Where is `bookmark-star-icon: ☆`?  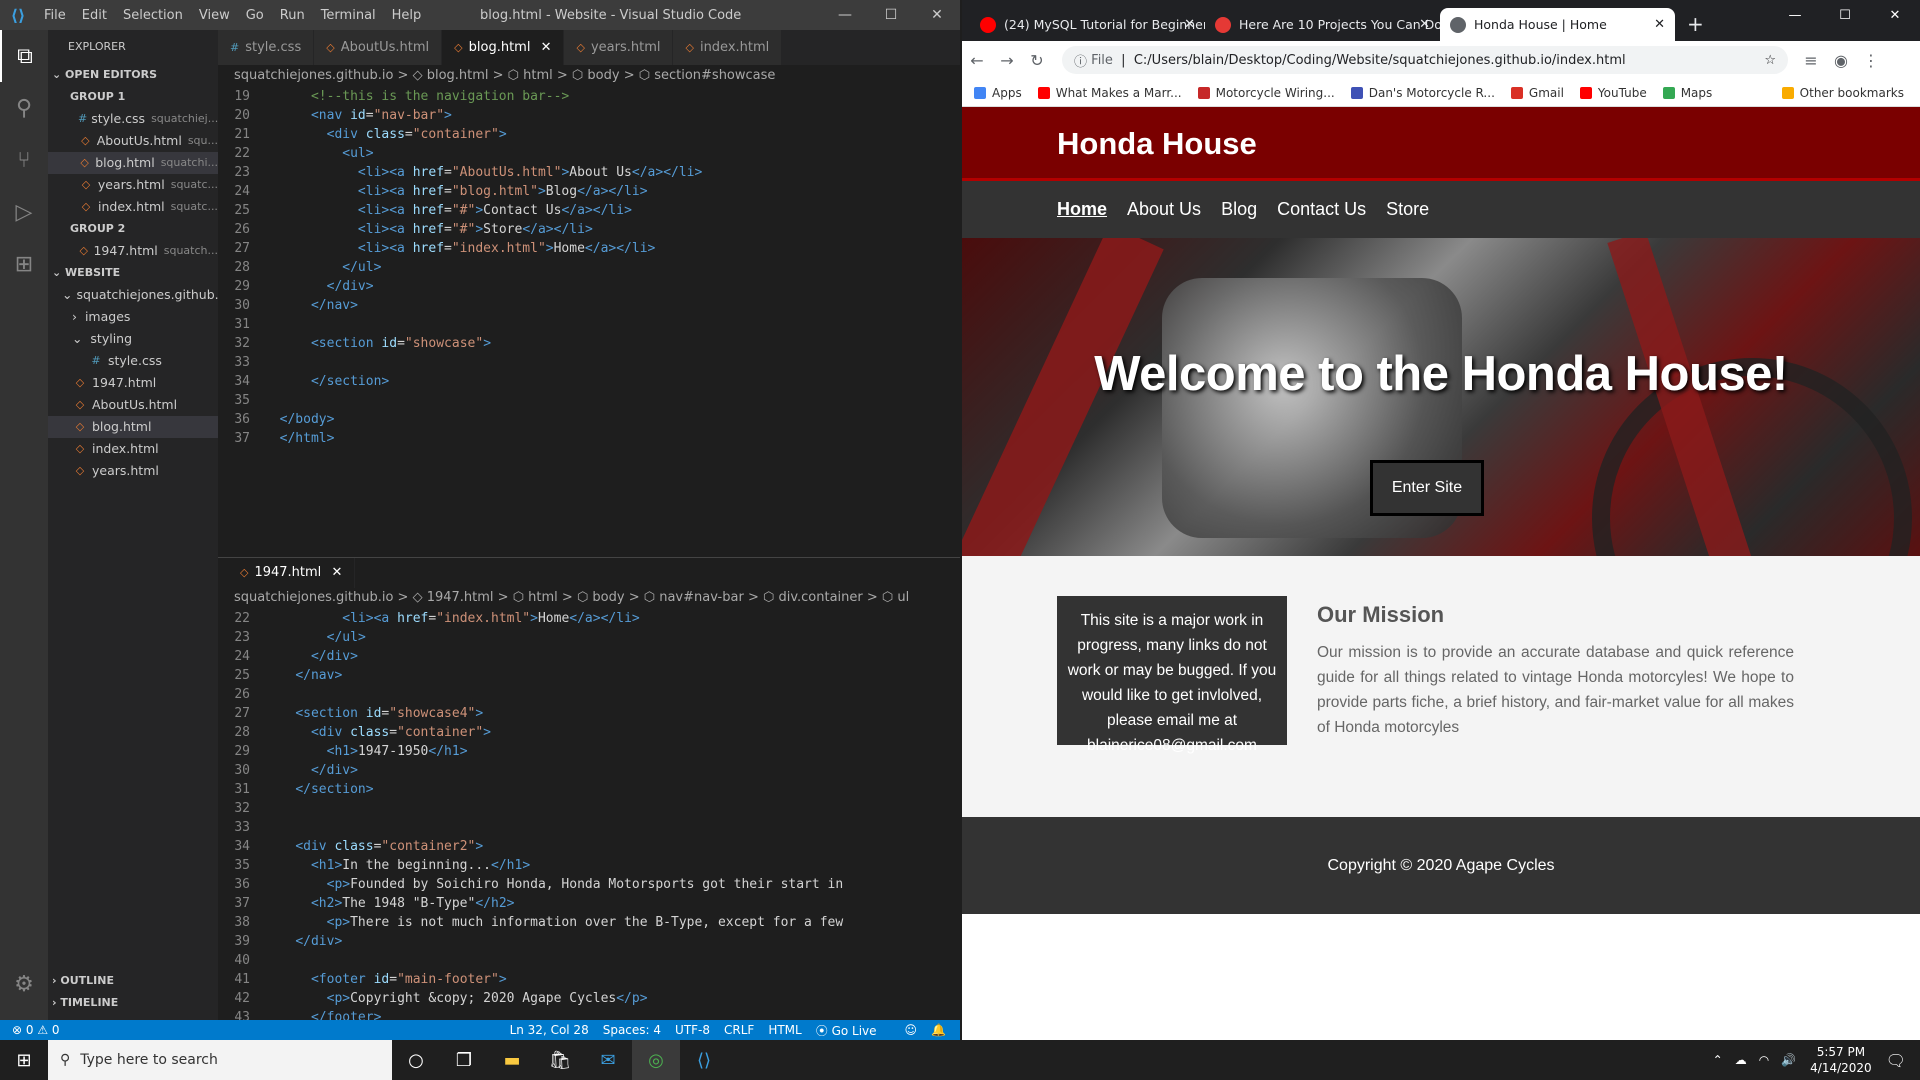
bookmark-star-icon: ☆ is located at coordinates (1770, 60).